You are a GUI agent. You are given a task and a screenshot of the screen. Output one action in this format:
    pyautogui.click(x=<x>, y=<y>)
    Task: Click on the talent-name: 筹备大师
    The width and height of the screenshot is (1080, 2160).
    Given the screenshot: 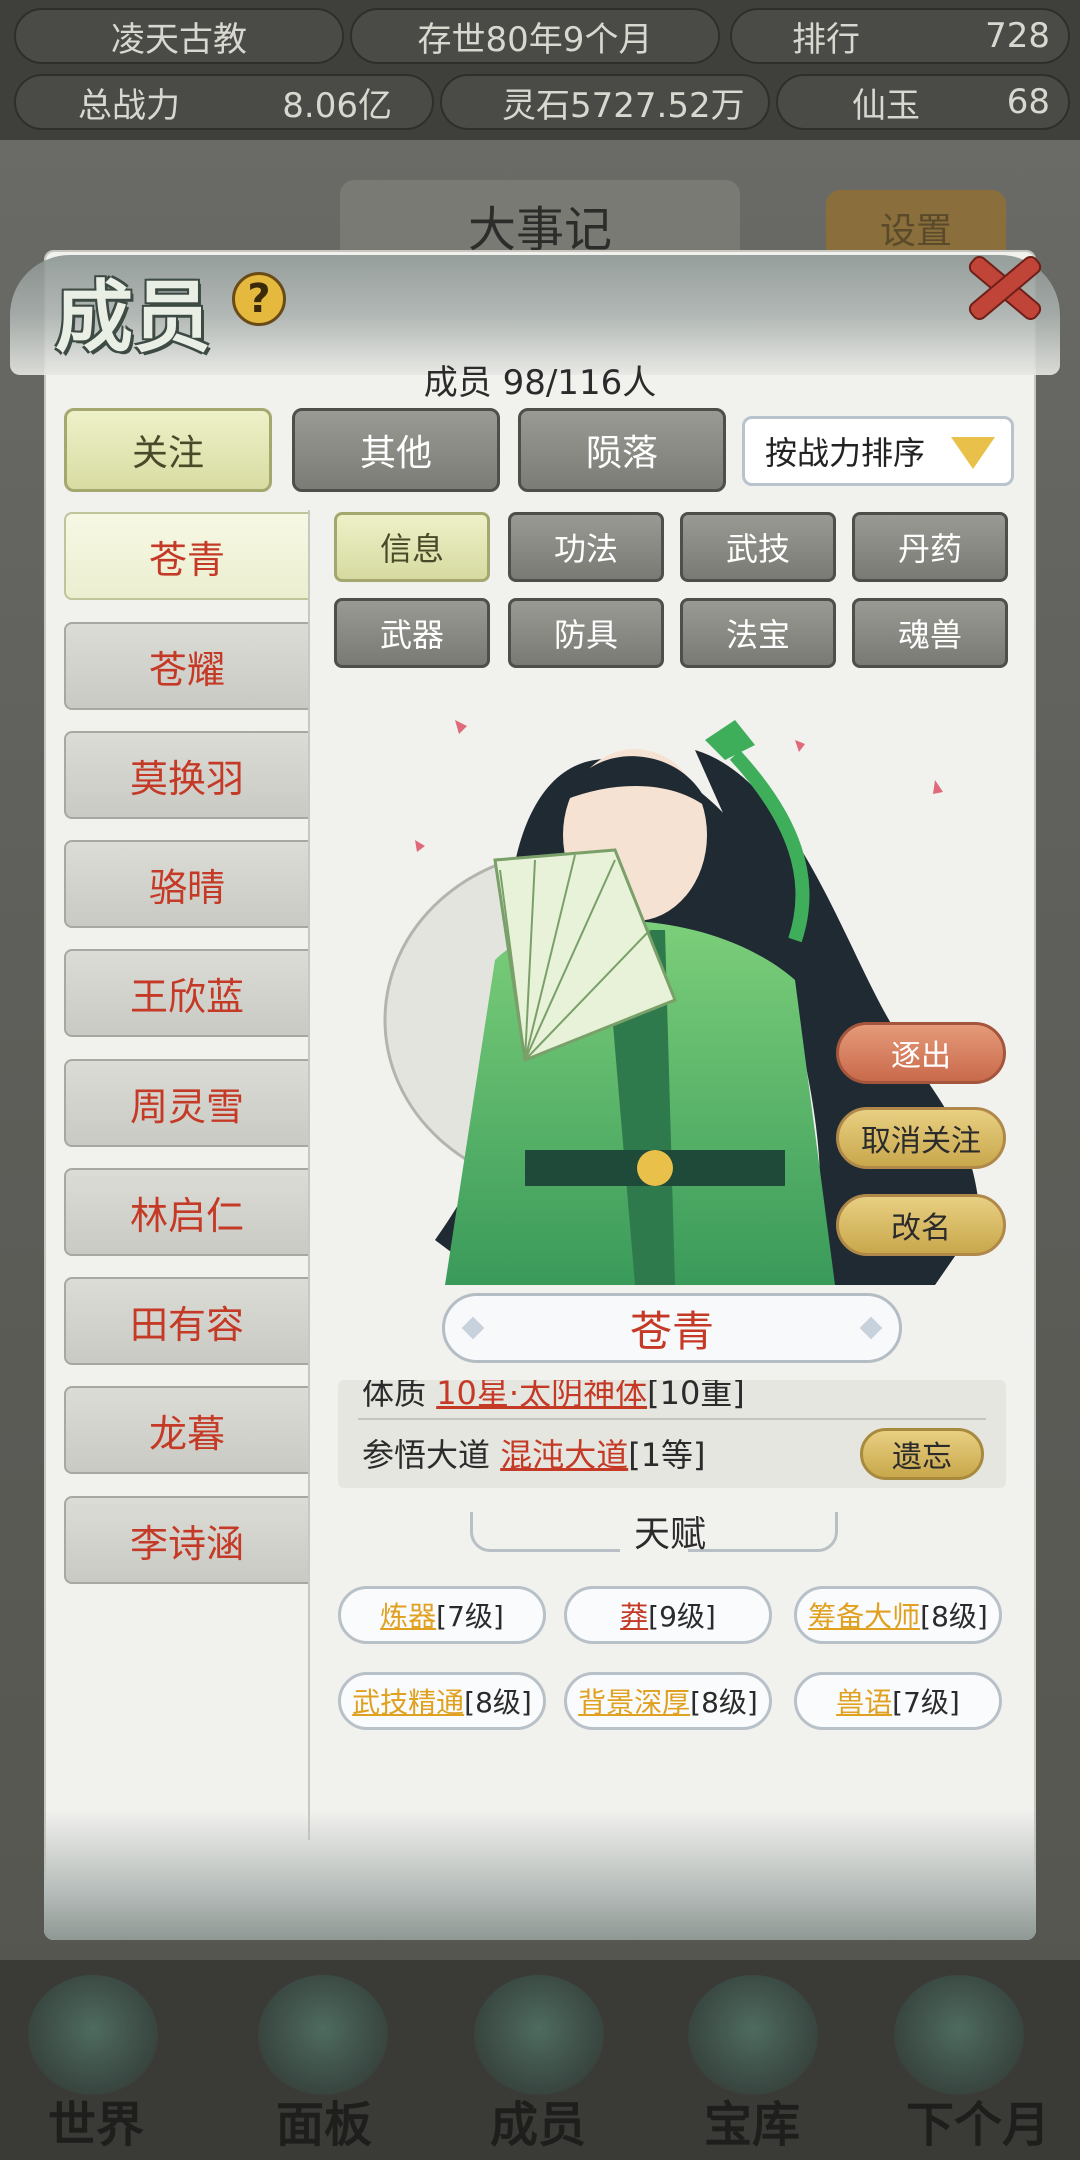 What is the action you would take?
    pyautogui.click(x=864, y=1616)
    